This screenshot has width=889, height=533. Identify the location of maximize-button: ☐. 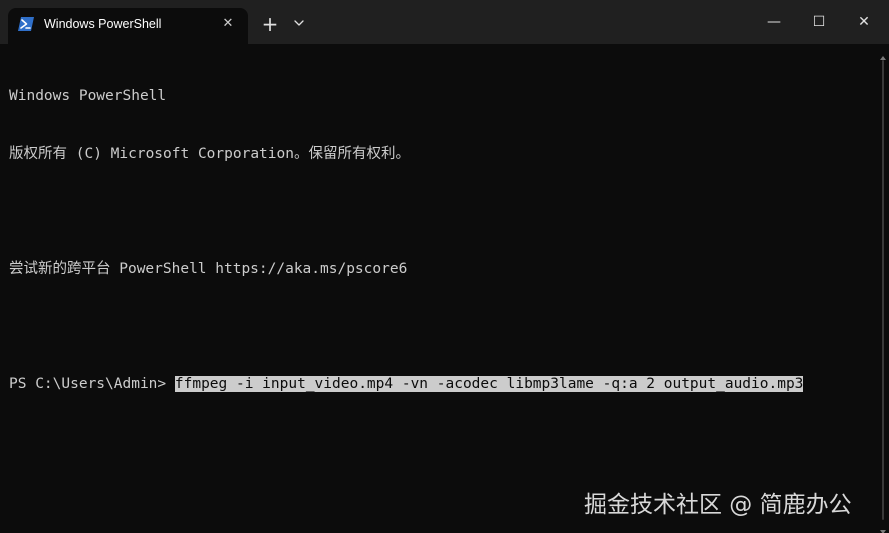
(819, 22).